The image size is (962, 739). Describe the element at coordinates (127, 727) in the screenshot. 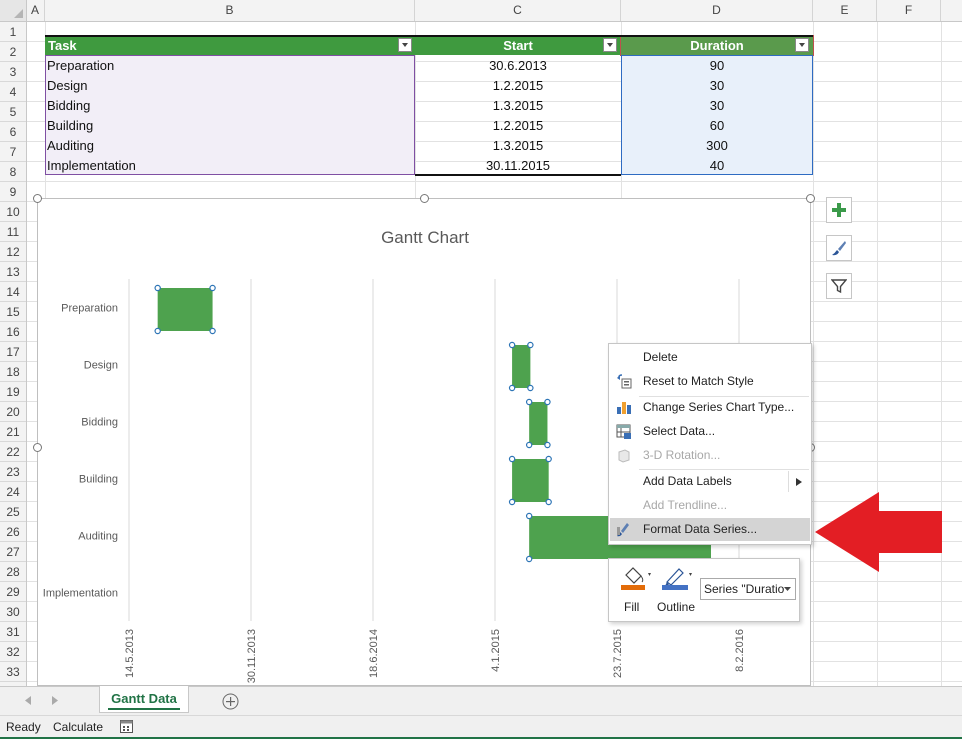

I see `macro-record-icon` at that location.